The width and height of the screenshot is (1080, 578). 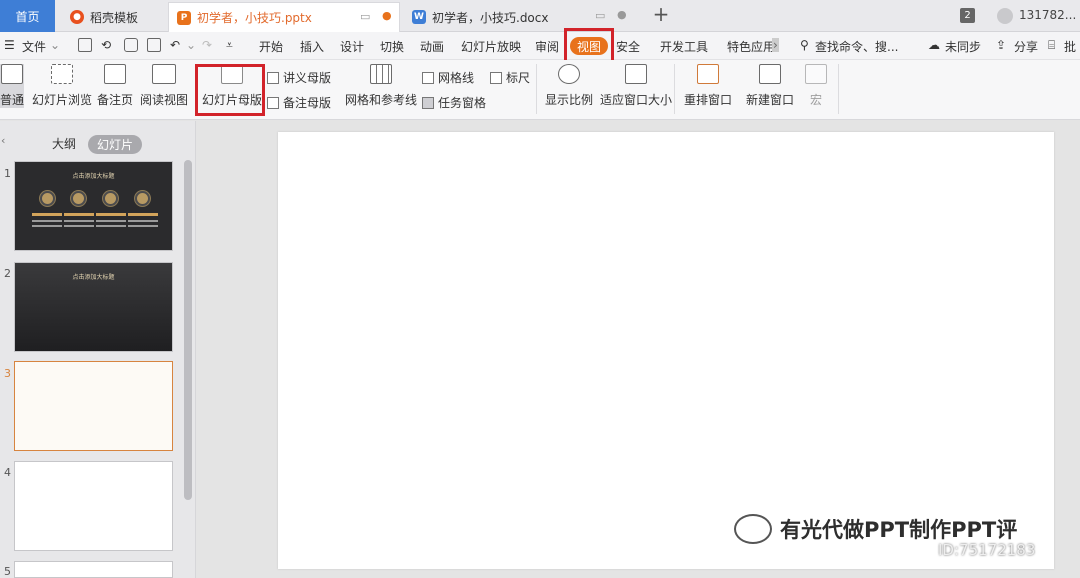 What do you see at coordinates (381, 86) in the screenshot?
I see `grid-guides-button: 网格和参考线` at bounding box center [381, 86].